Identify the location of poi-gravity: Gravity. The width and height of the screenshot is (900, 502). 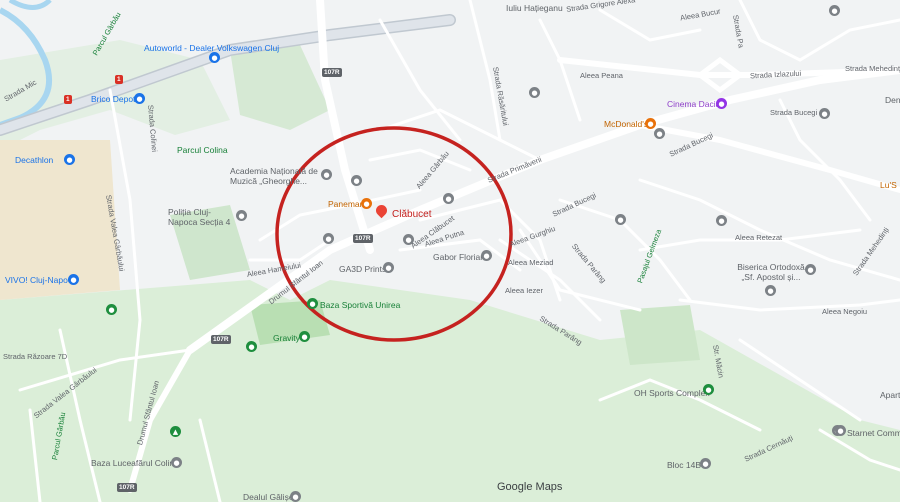
(286, 338).